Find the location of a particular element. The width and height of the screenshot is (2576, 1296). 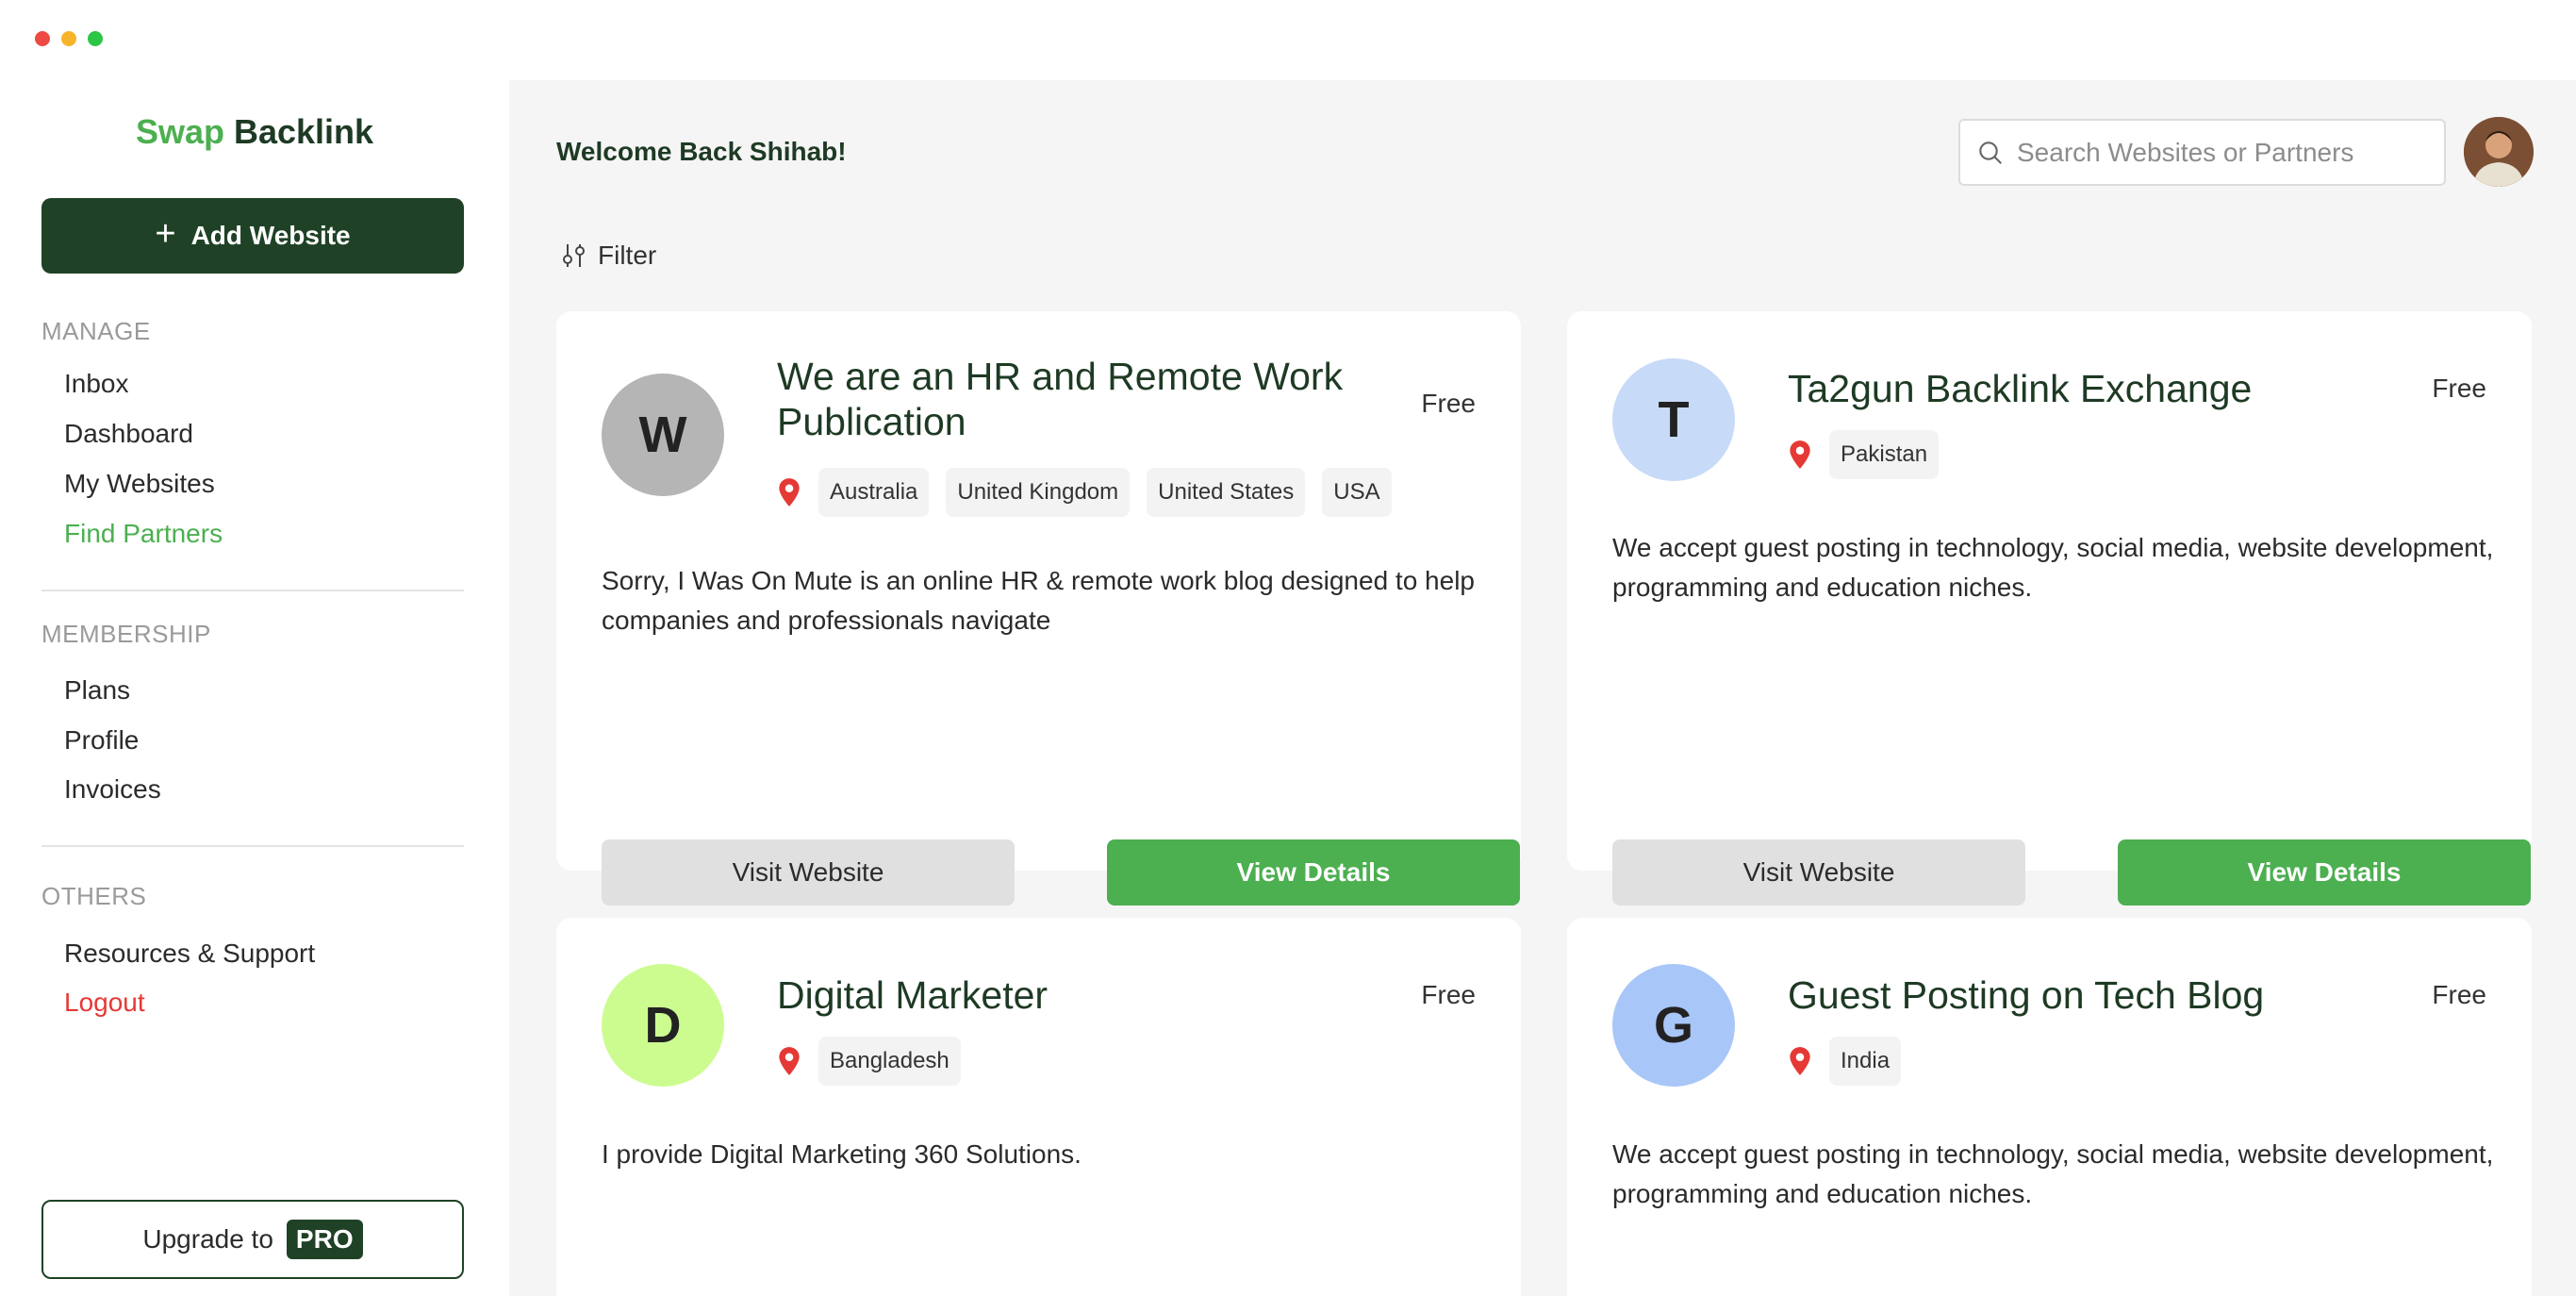

sidebar-item-find-partners: Find Partners is located at coordinates (143, 534).